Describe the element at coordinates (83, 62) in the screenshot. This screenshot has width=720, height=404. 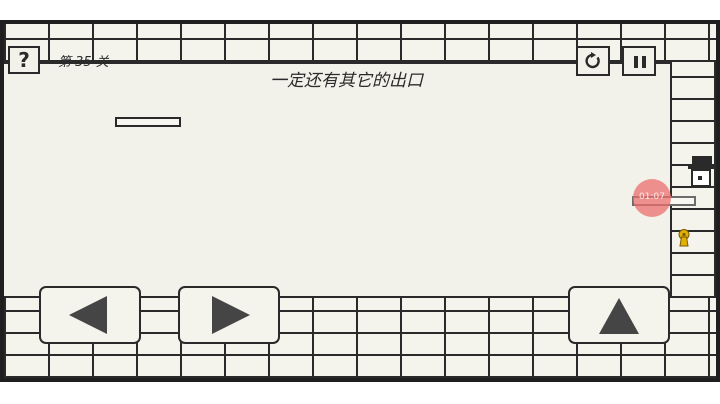
I see `level-label: 第 35 关` at that location.